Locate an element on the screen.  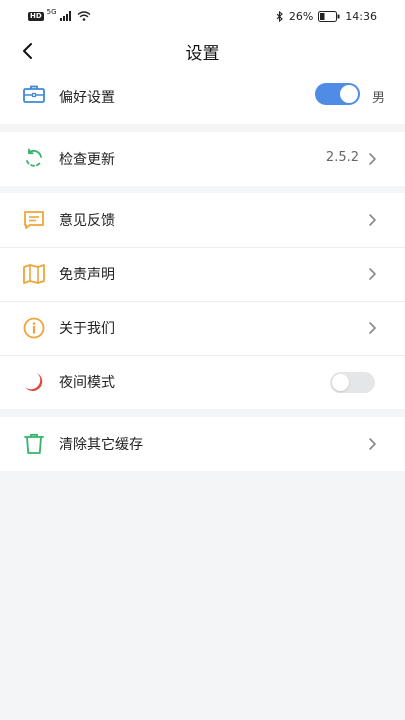
disclaimer-label: 免责声明 is located at coordinates (87, 275).